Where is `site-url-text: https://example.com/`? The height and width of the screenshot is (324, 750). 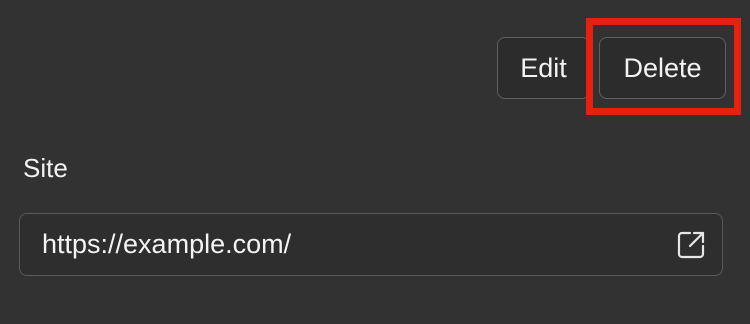
site-url-text: https://example.com/ is located at coordinates (166, 244).